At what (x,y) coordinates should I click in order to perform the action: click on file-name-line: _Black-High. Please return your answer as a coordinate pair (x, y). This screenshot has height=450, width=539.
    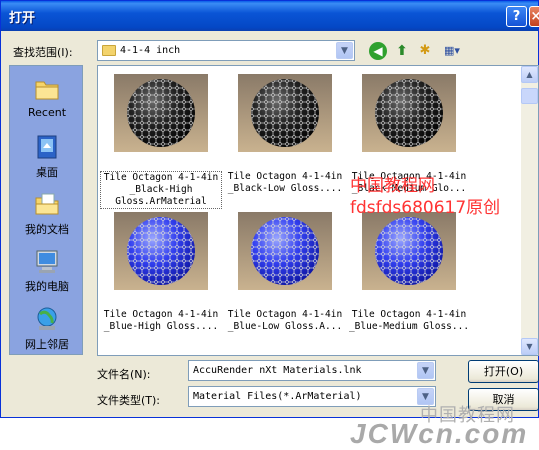
    Looking at the image, I should click on (161, 189).